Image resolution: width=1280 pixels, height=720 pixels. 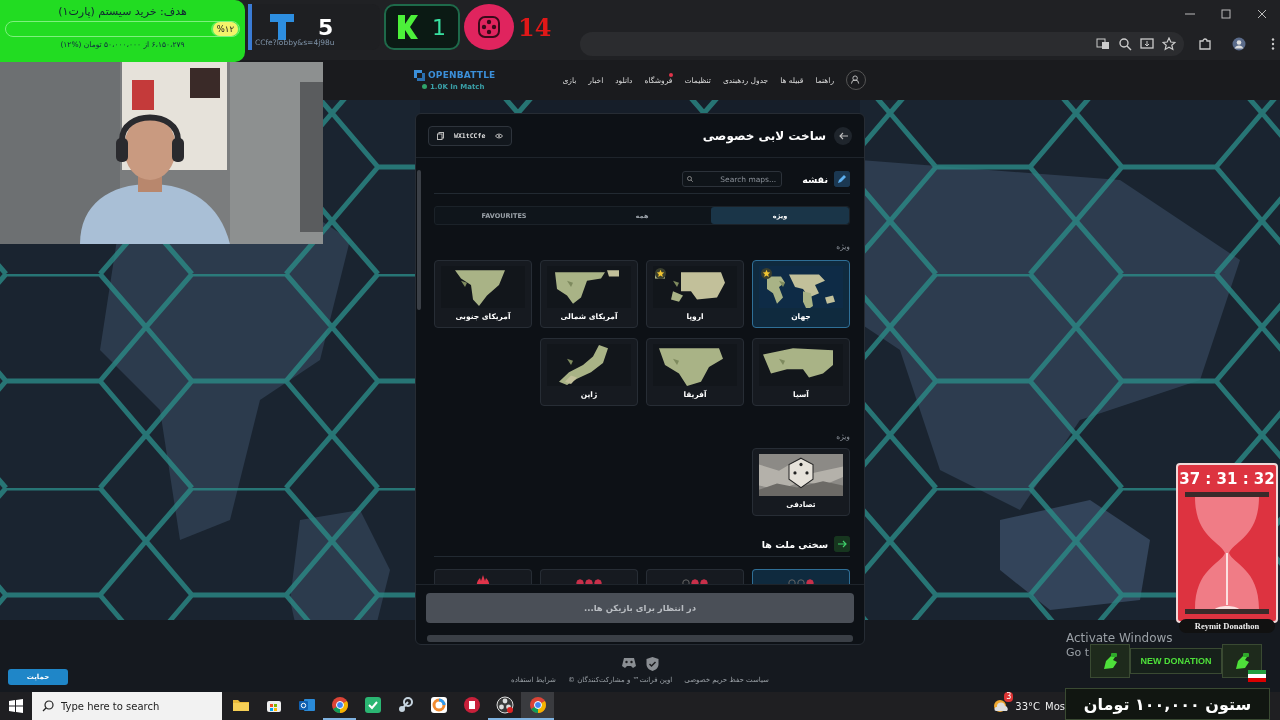 What do you see at coordinates (1055, 706) in the screenshot?
I see `weather-label: Mos` at bounding box center [1055, 706].